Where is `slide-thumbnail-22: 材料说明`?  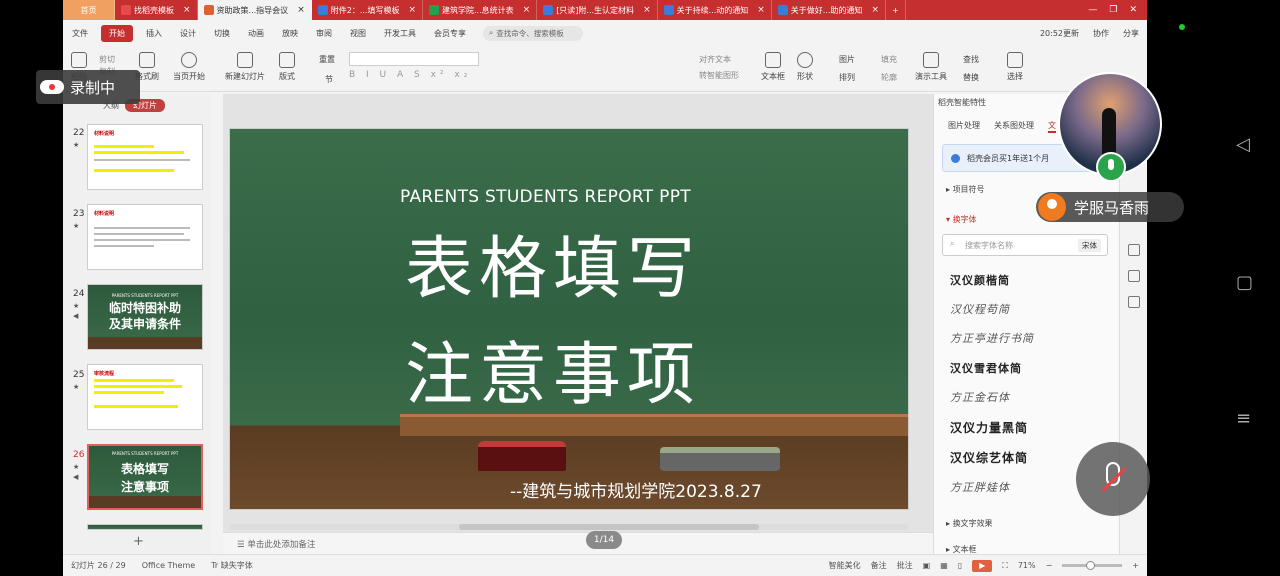
slide-thumbnail-22: 材料说明 is located at coordinates (145, 157).